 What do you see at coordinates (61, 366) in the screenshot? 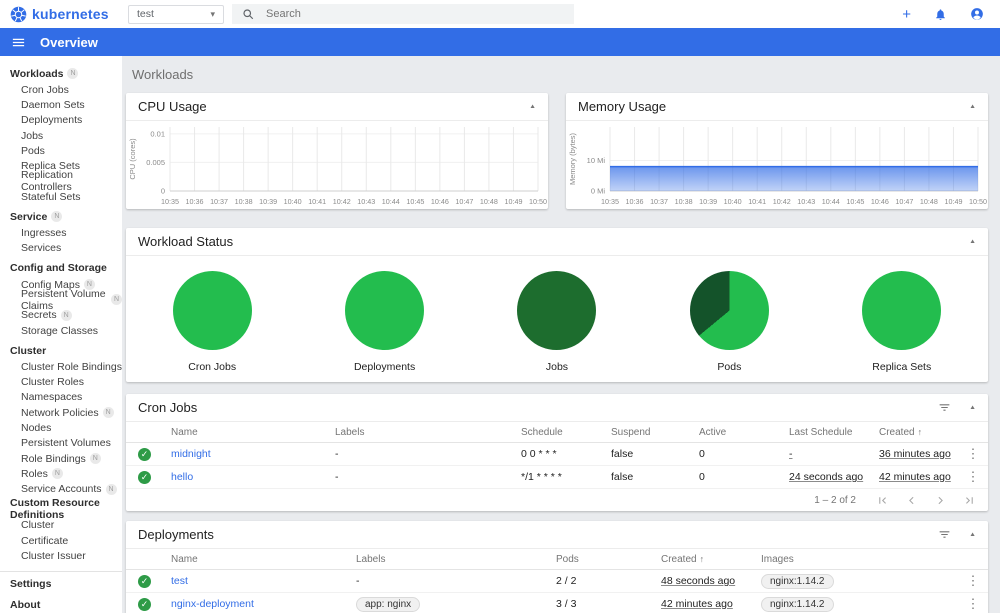
I see `sidebar-item-cluster-role-bindings: Cluster Role Bindings` at bounding box center [61, 366].